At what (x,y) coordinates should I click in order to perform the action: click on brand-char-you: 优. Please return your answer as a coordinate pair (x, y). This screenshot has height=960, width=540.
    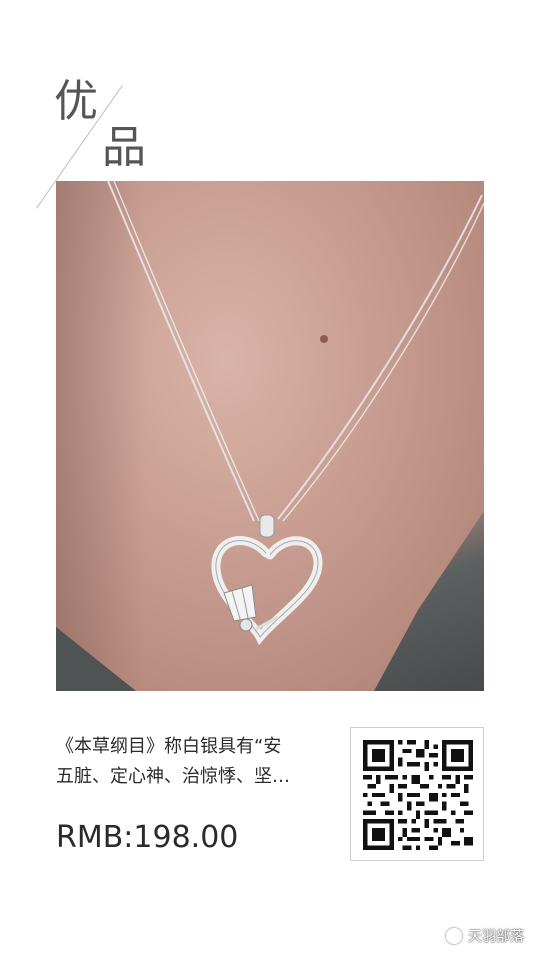
    Looking at the image, I should click on (76, 101).